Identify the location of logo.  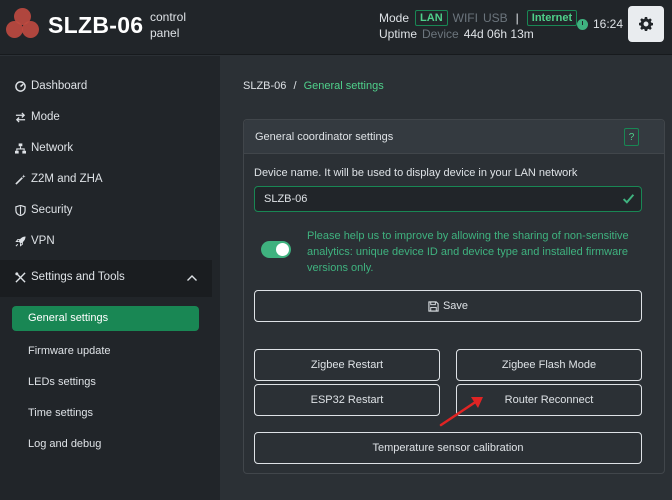
(23, 25).